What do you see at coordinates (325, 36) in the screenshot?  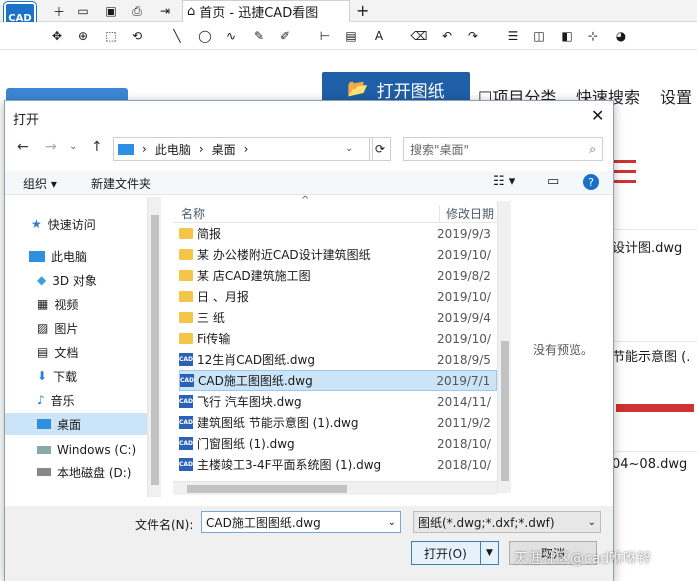 I see `measure-icon: ⊢` at bounding box center [325, 36].